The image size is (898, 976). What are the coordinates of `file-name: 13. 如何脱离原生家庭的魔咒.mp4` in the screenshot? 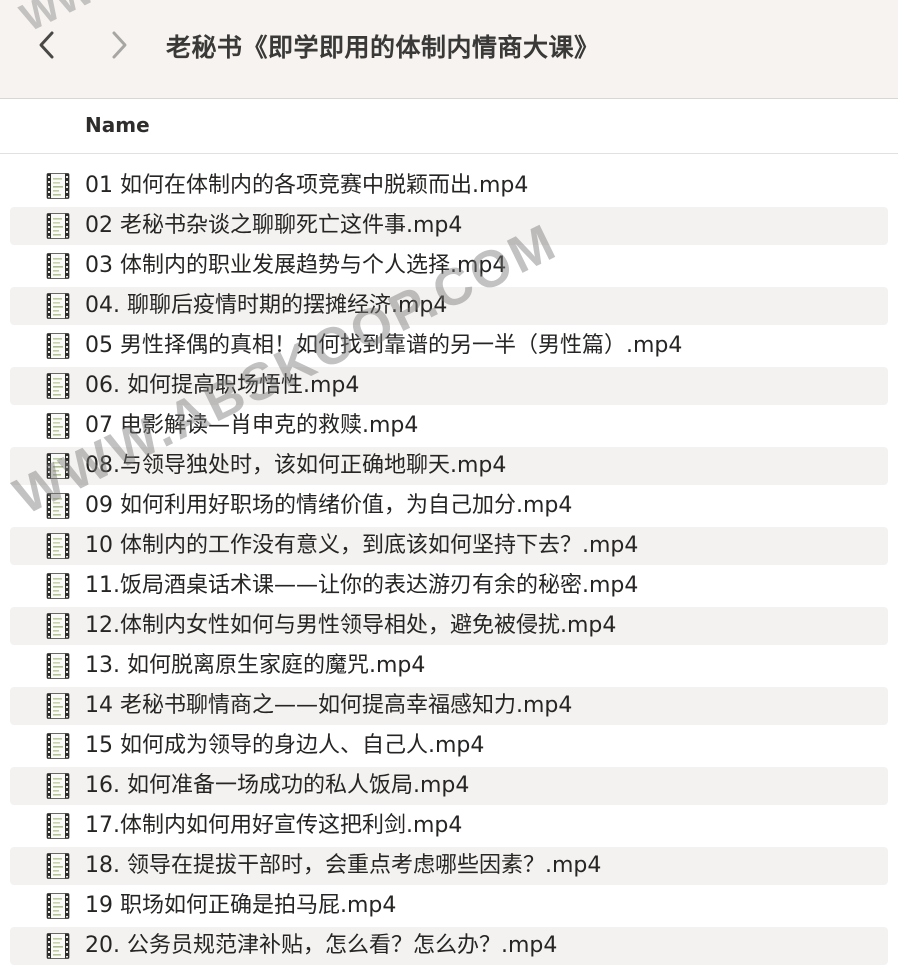 It's located at (255, 665).